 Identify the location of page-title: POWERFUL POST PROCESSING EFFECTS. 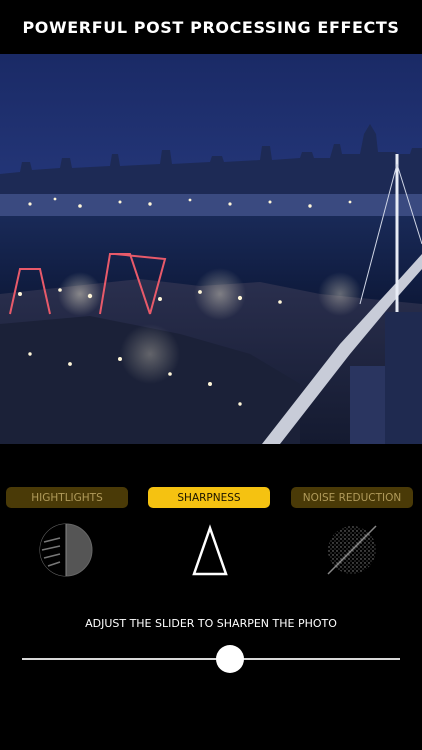
(211, 27).